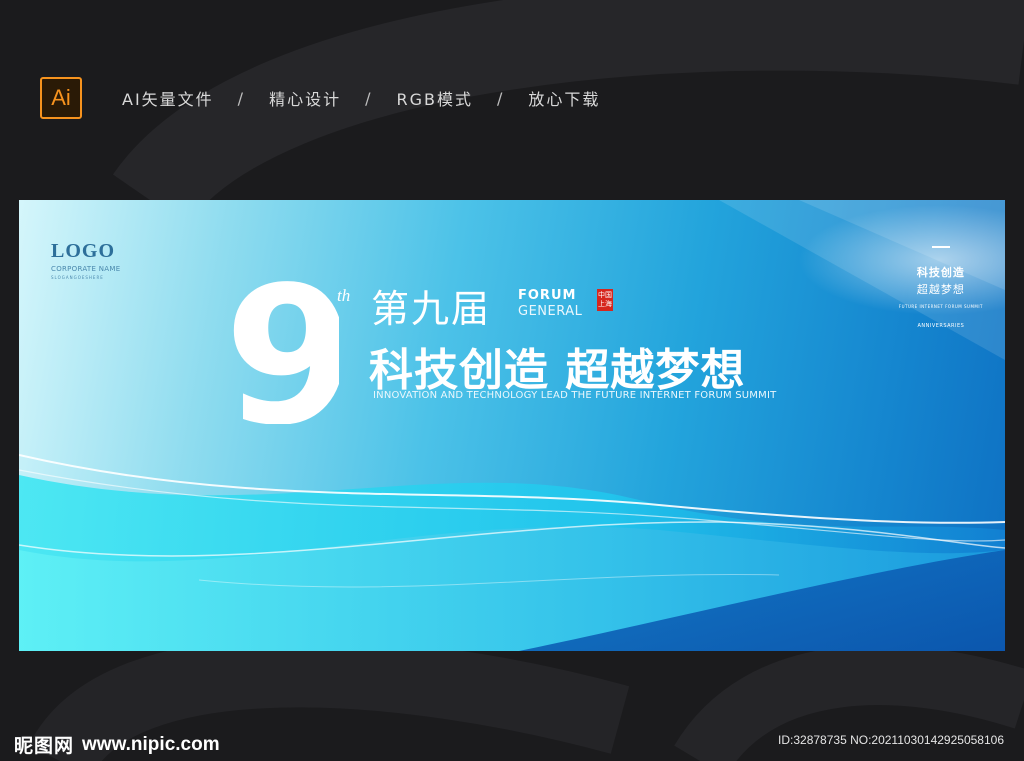 The height and width of the screenshot is (761, 1024). Describe the element at coordinates (564, 99) in the screenshot. I see `feature-item: 放心下载` at that location.